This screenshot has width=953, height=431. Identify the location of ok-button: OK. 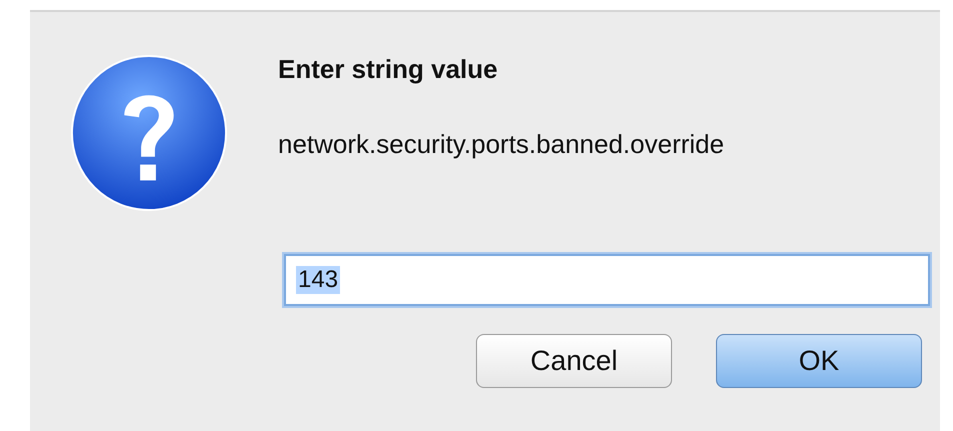
(819, 361).